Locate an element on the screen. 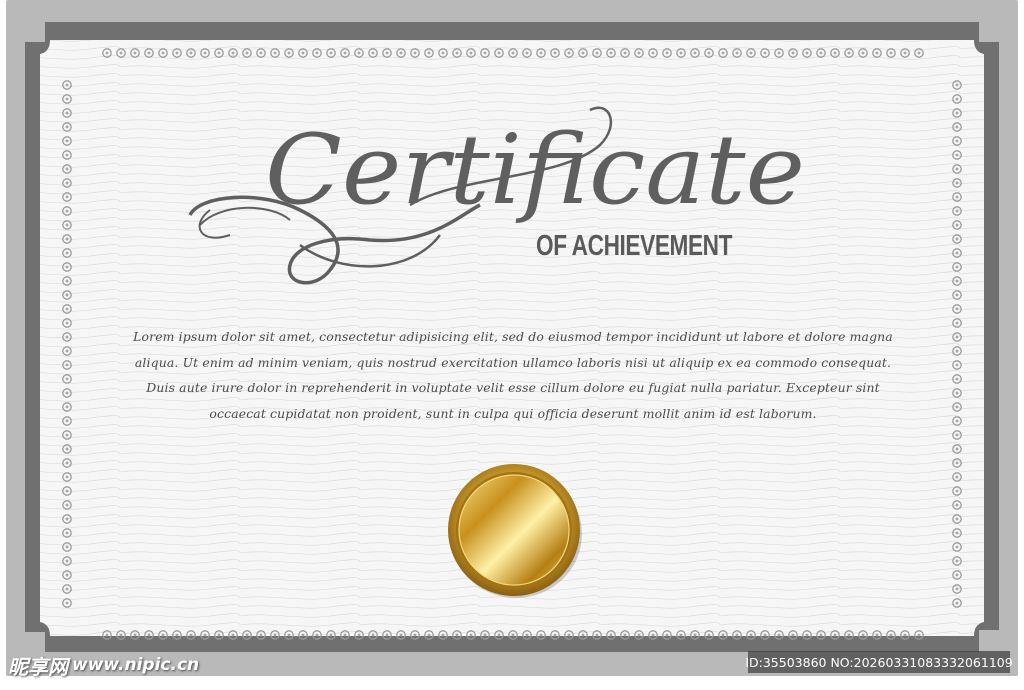 This screenshot has width=1024, height=690. ornament-border-top is located at coordinates (513, 53).